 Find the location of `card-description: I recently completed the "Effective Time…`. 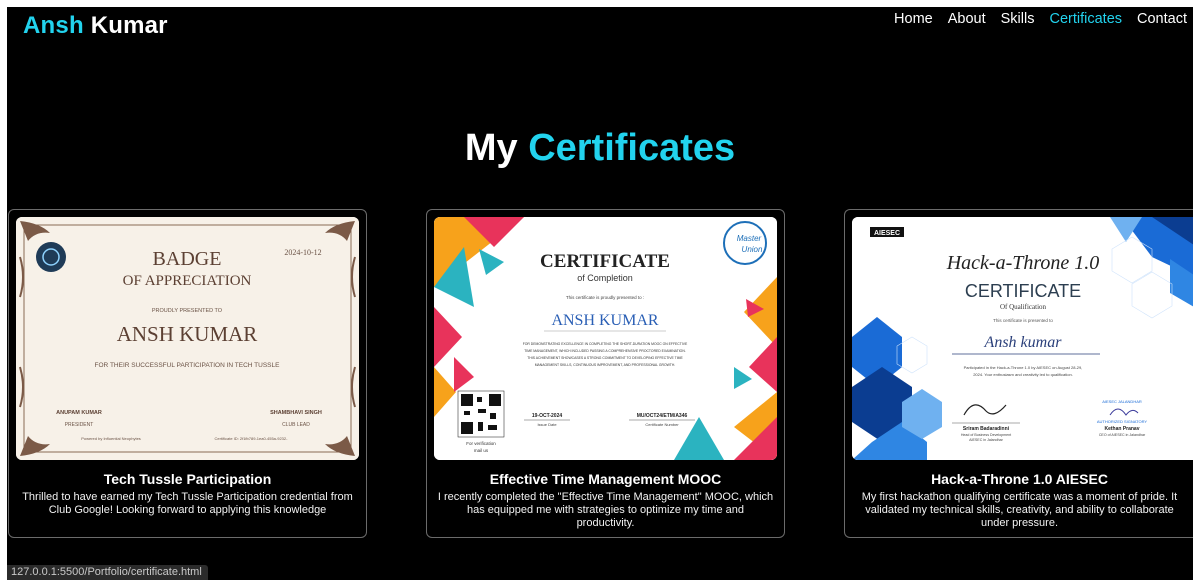

card-description: I recently completed the "Effective Time… is located at coordinates (605, 510).